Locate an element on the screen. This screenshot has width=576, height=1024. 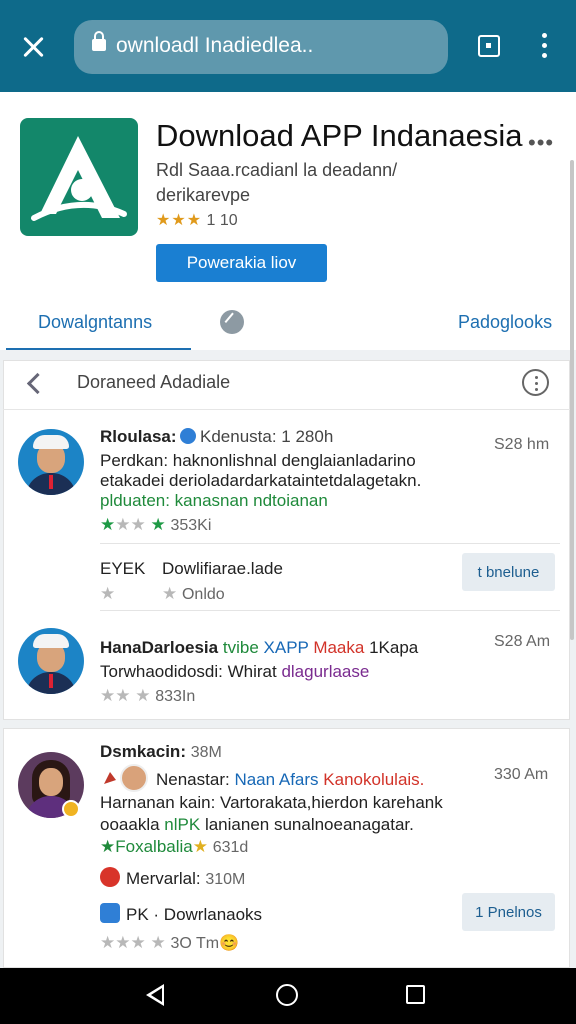
reaction-count: 353Ki is located at coordinates (191, 525).